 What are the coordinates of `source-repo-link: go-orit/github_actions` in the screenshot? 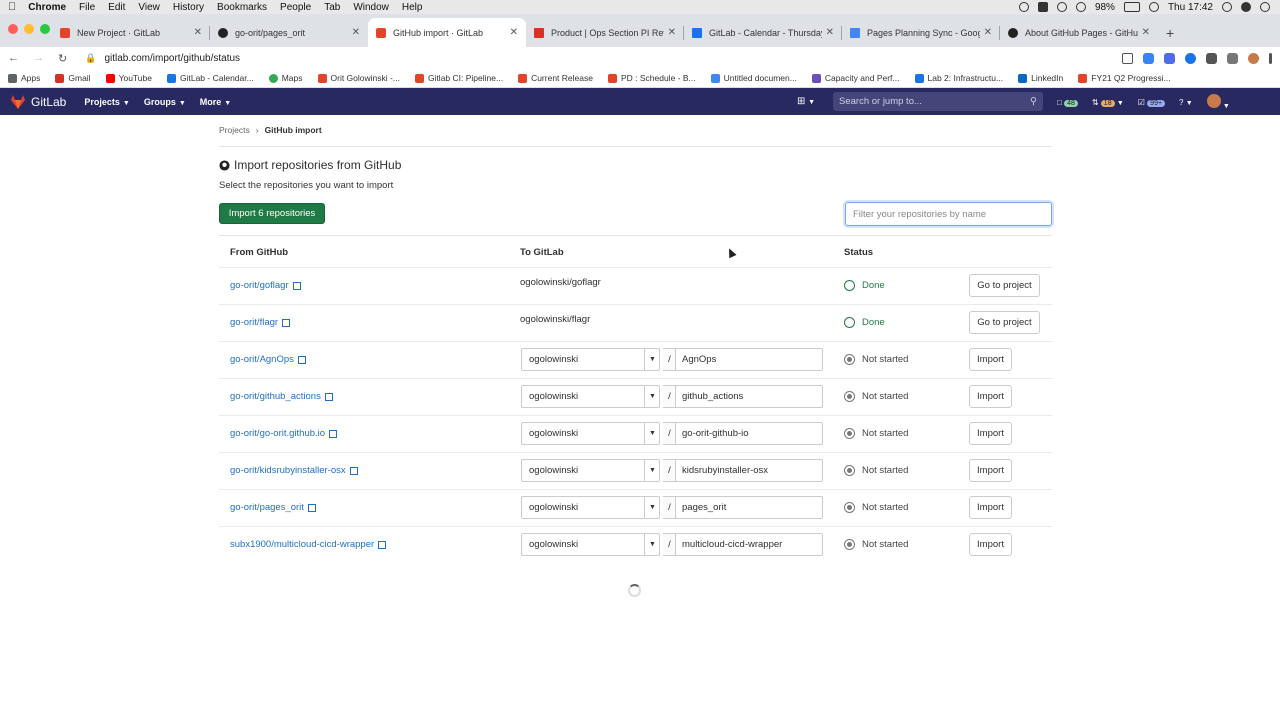 It's located at (281, 396).